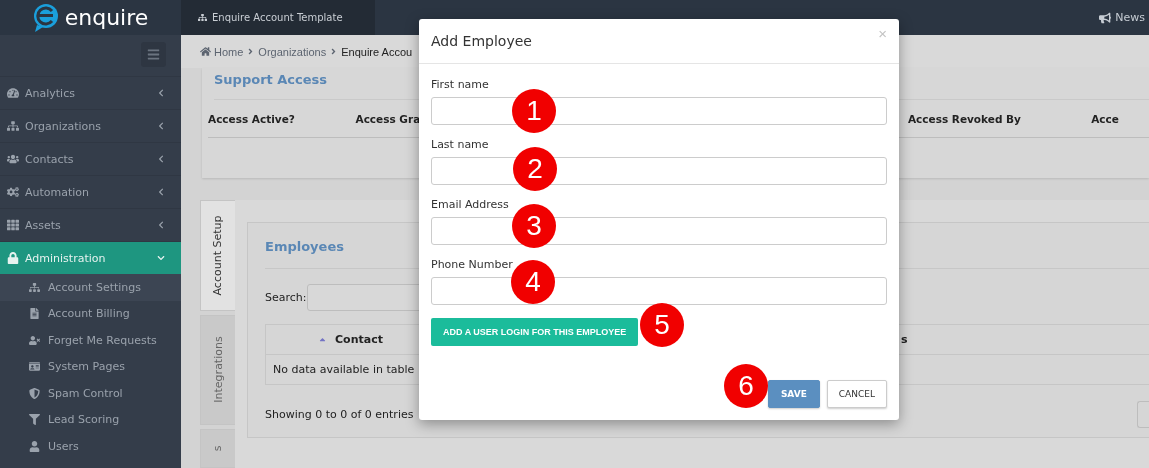 Image resolution: width=1149 pixels, height=468 pixels. Describe the element at coordinates (90, 287) in the screenshot. I see `sidebar-subitem: Account Settings` at that location.